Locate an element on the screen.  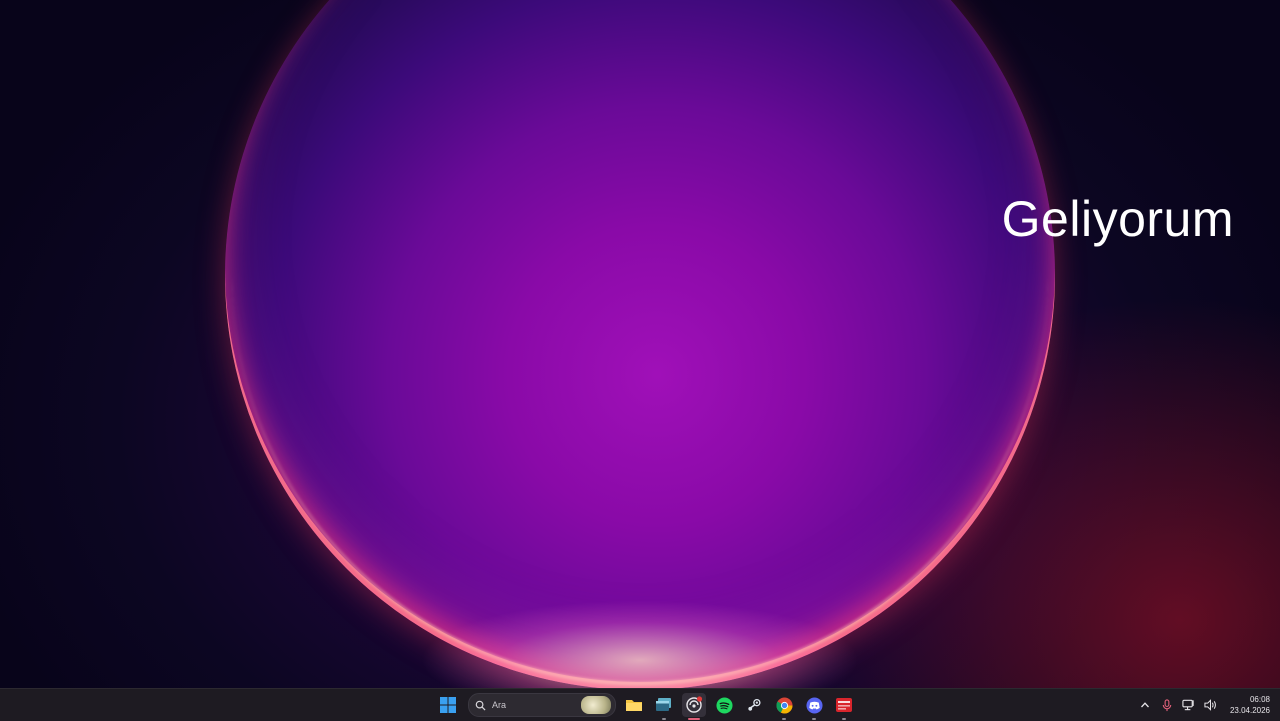
discord-button is located at coordinates (814, 706).